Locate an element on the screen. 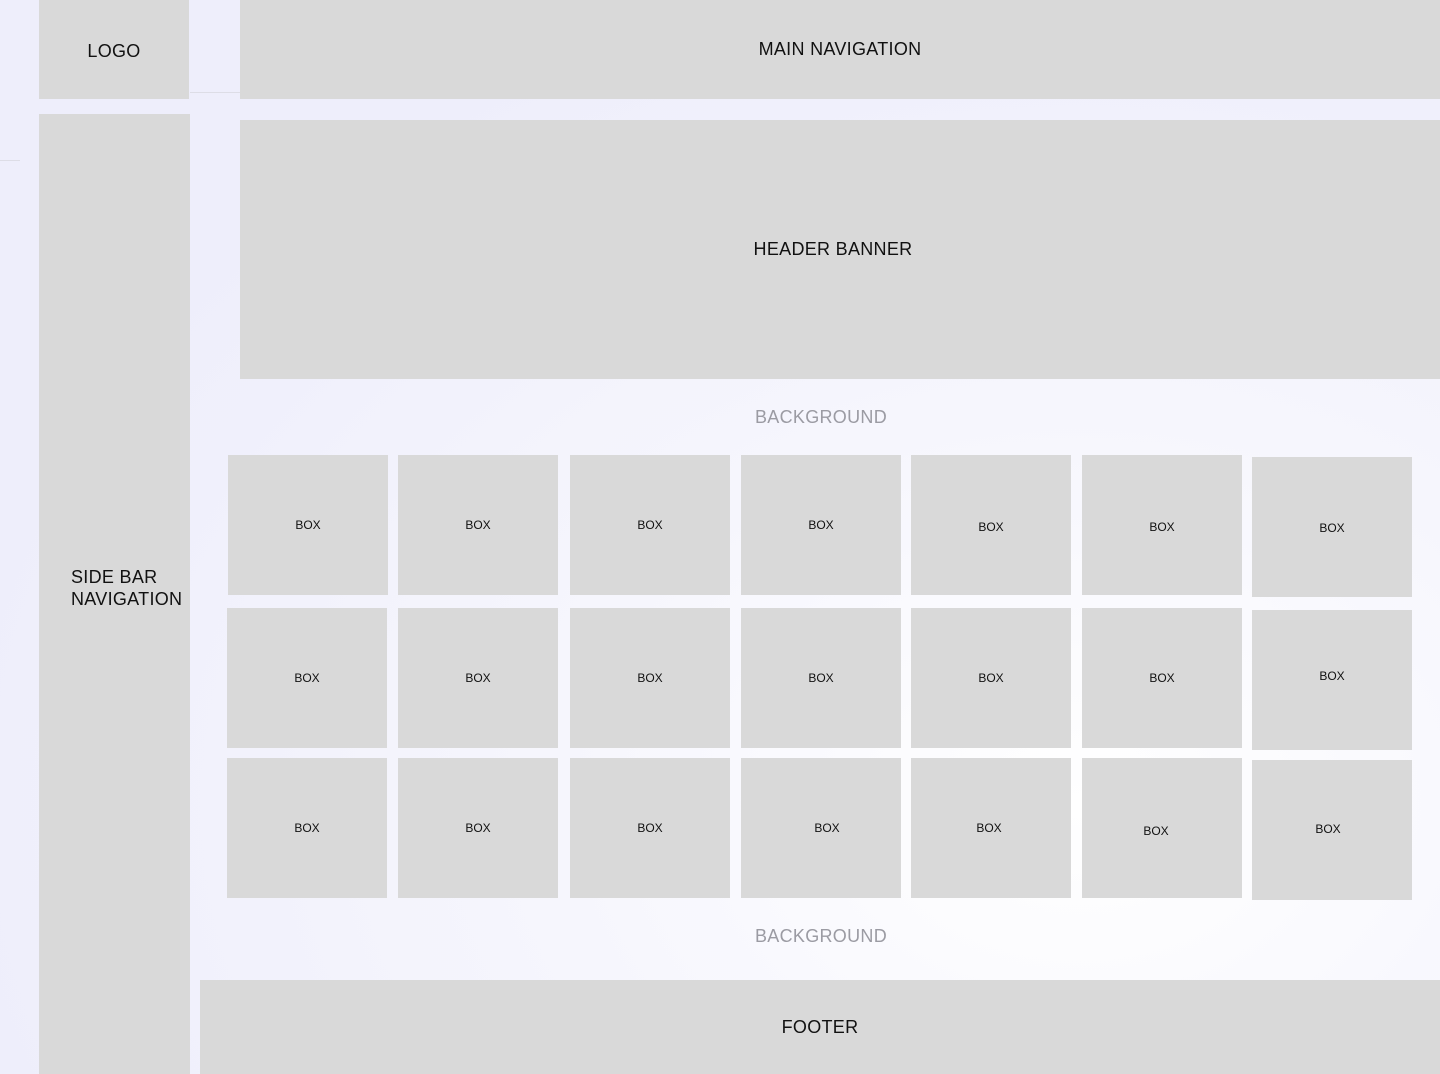 This screenshot has height=1074, width=1440. background-label-top: BACKGROUND is located at coordinates (820, 417).